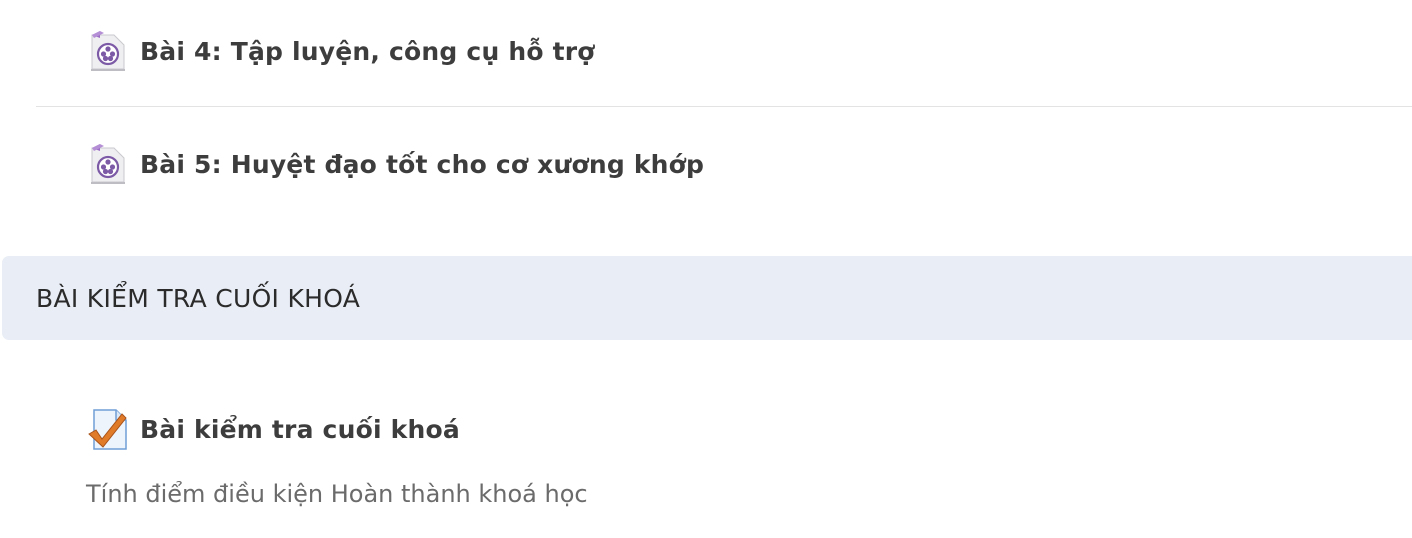 This screenshot has height=538, width=1412. What do you see at coordinates (422, 164) in the screenshot?
I see `activity-link: Bài 5: Huyệt đạo tốt cho cơ xương khớp` at bounding box center [422, 164].